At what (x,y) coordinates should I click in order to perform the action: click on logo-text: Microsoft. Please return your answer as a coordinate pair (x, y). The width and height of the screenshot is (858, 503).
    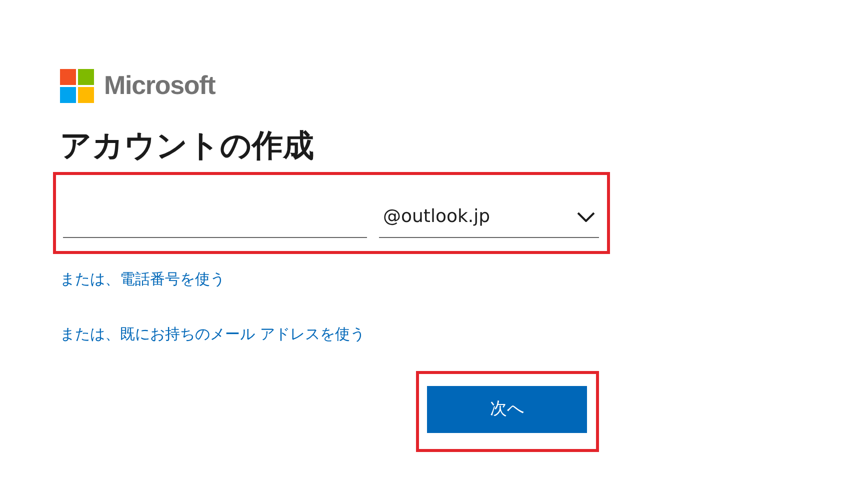
    Looking at the image, I should click on (160, 85).